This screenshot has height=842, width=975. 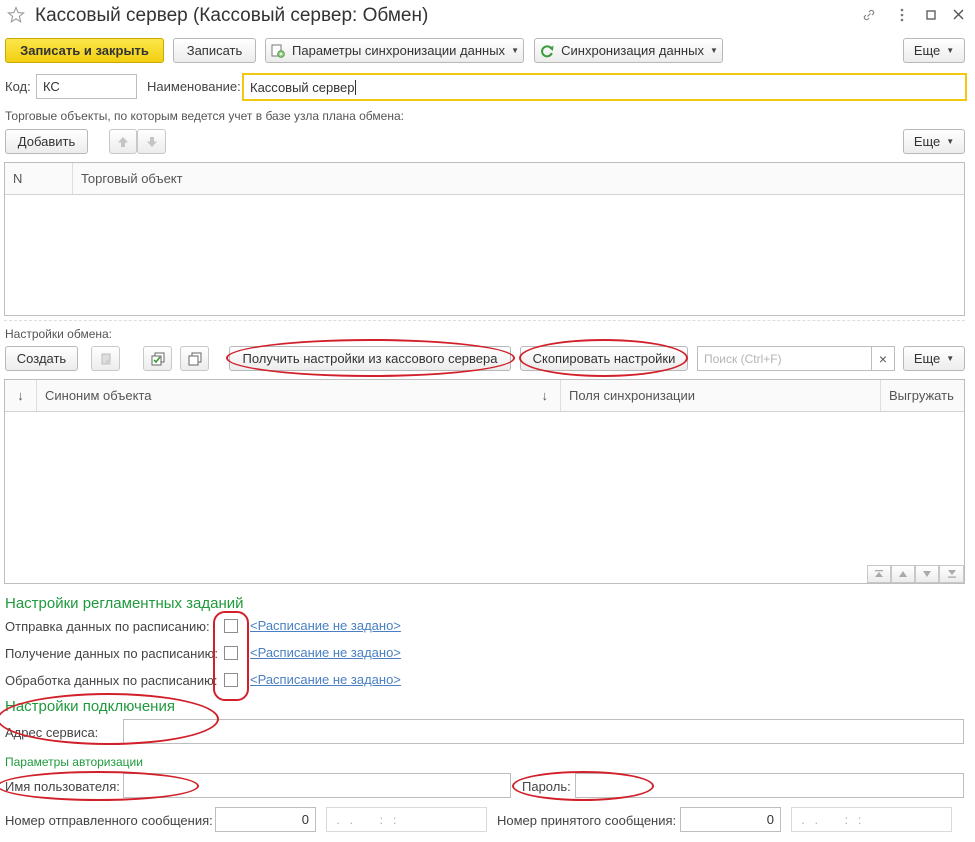 I want to click on sync-data-label: Синхронизация данных, so click(x=632, y=50).